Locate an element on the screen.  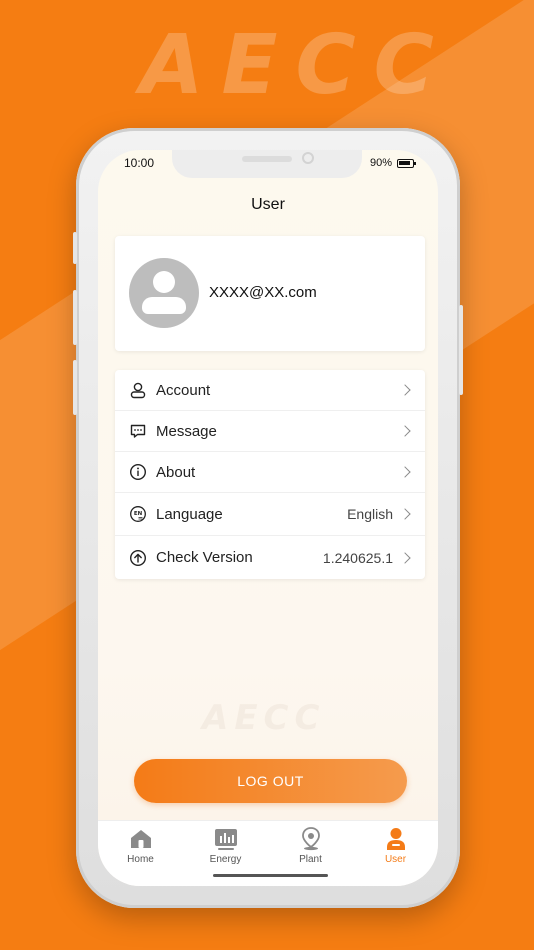
language-value: English is located at coordinates (370, 514).